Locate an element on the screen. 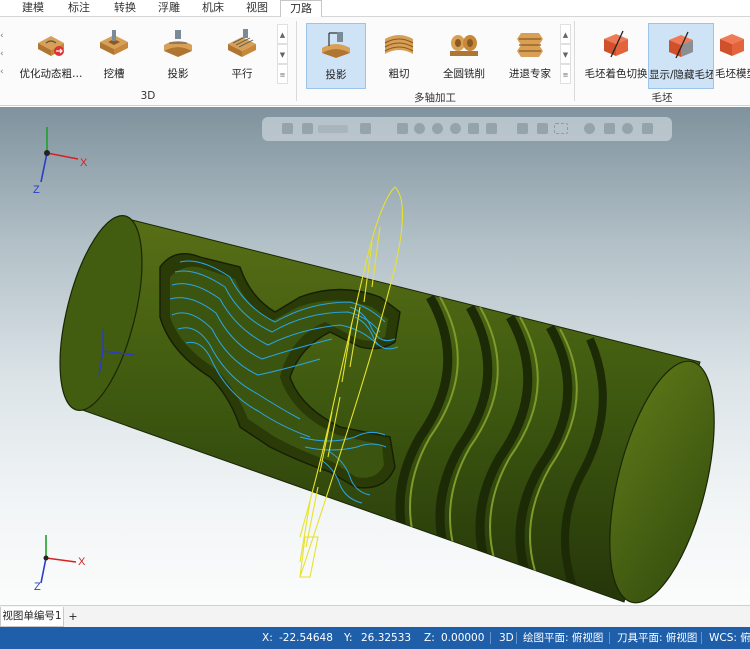  menu-tab-modeling: 建模 is located at coordinates (33, 8).